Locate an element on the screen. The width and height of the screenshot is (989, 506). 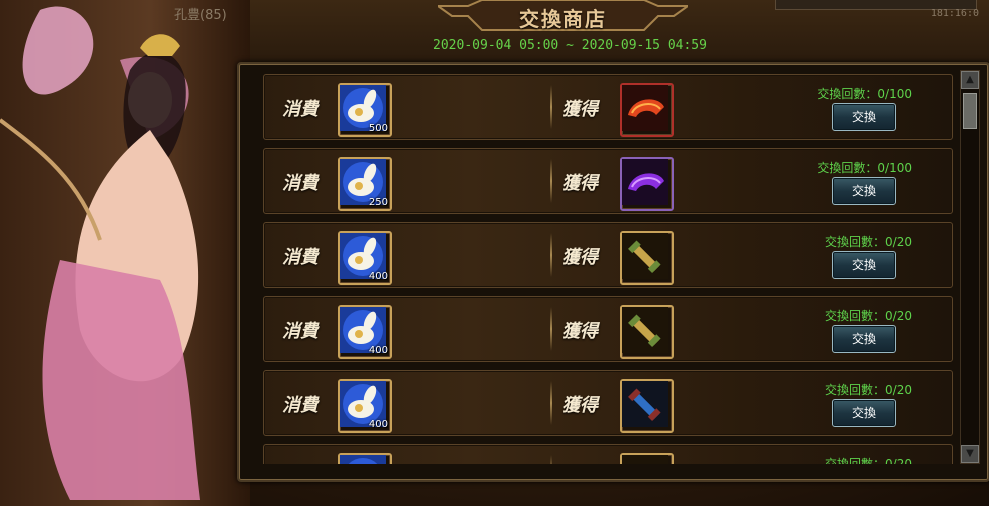
event-period: 2020-09-04 05:00 ~ 2020-09-15 04:59 is located at coordinates (570, 45).